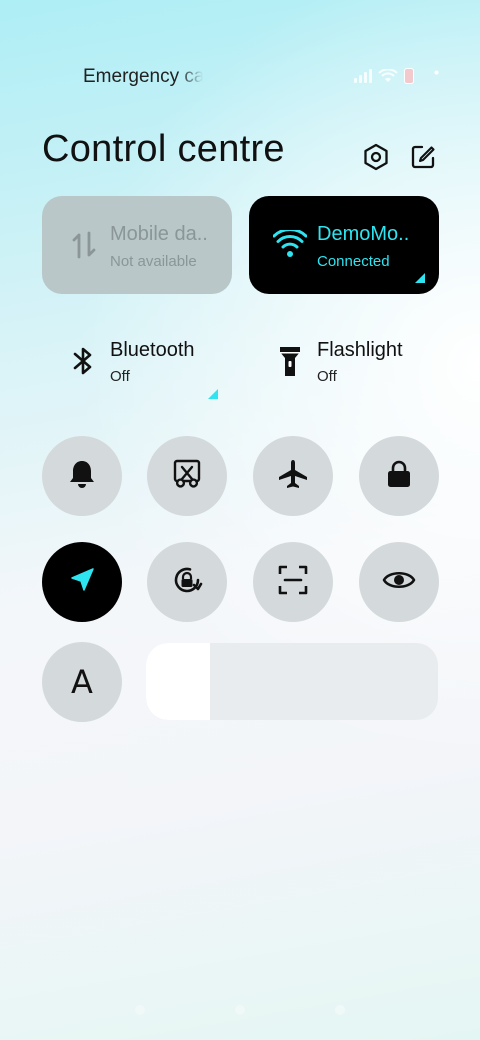  I want to click on flashlight-label: Flashlight, so click(360, 350).